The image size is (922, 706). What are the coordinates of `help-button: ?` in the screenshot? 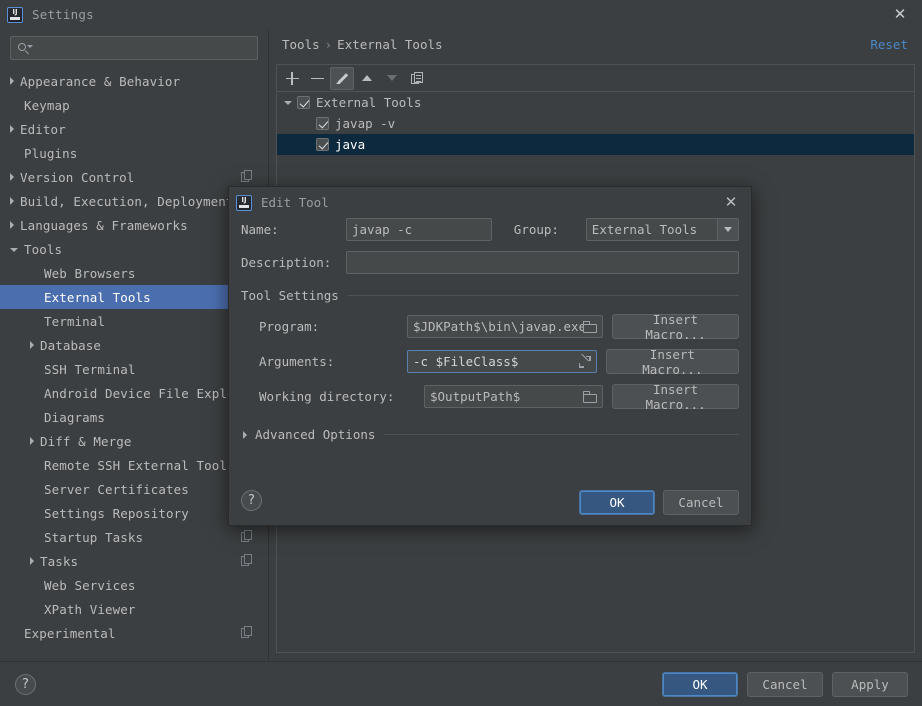 It's located at (25, 684).